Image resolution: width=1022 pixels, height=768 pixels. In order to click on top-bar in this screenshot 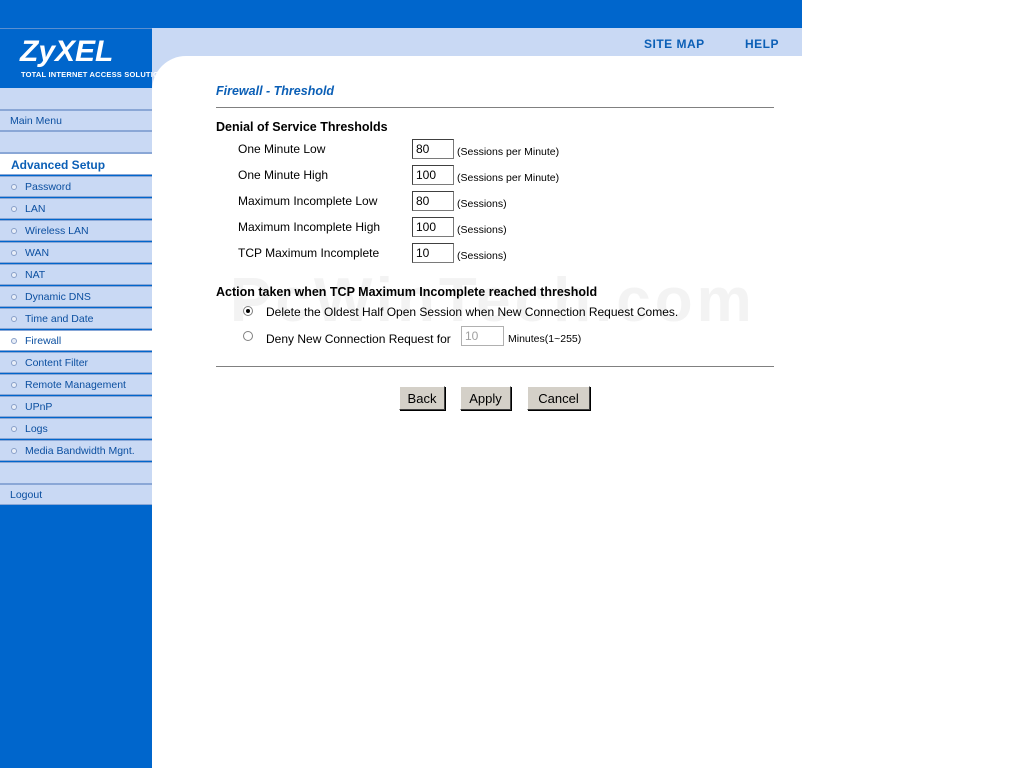, I will do `click(477, 14)`.